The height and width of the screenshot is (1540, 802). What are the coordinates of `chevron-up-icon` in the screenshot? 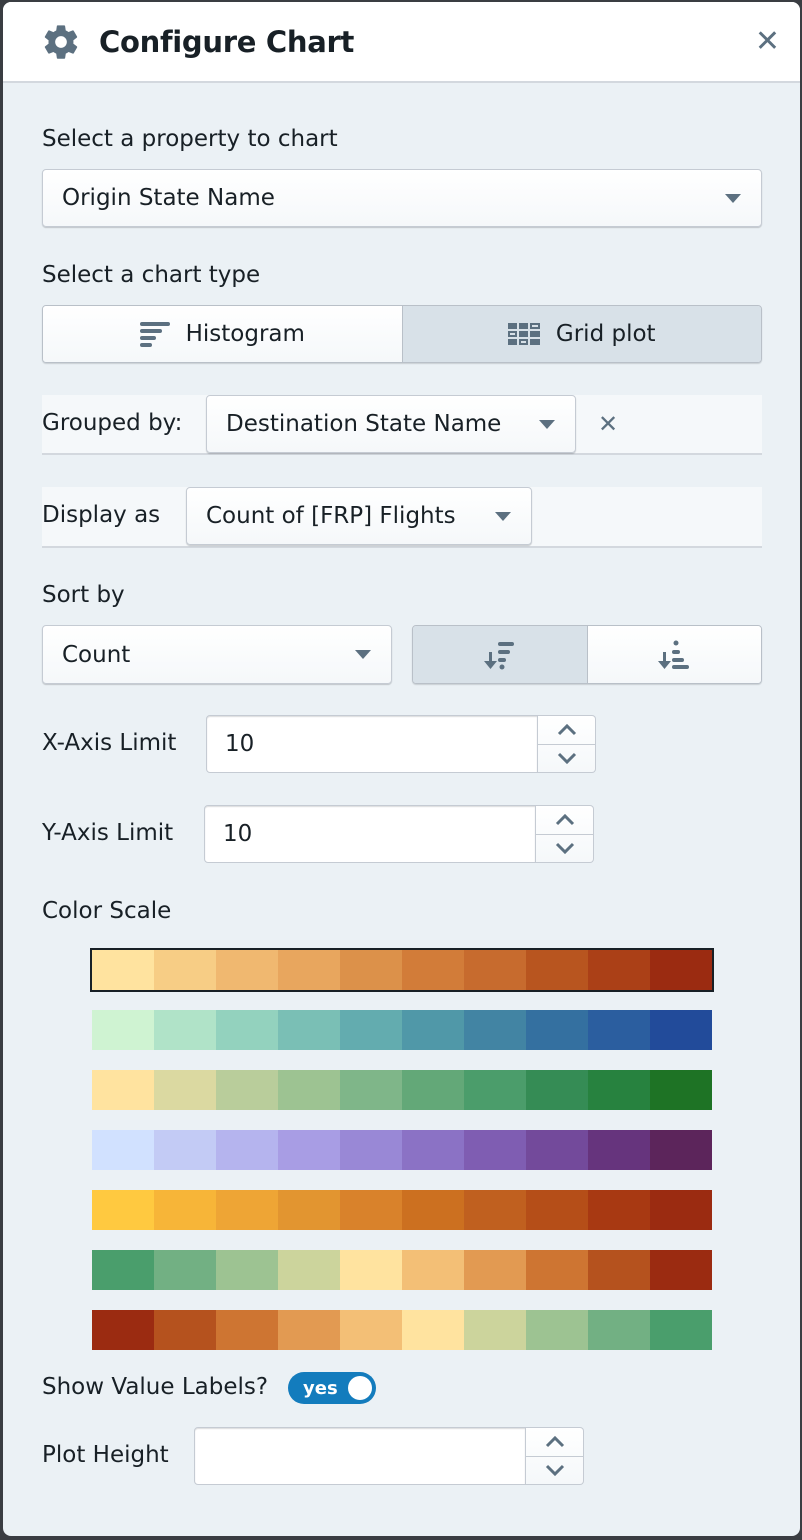 It's located at (554, 1441).